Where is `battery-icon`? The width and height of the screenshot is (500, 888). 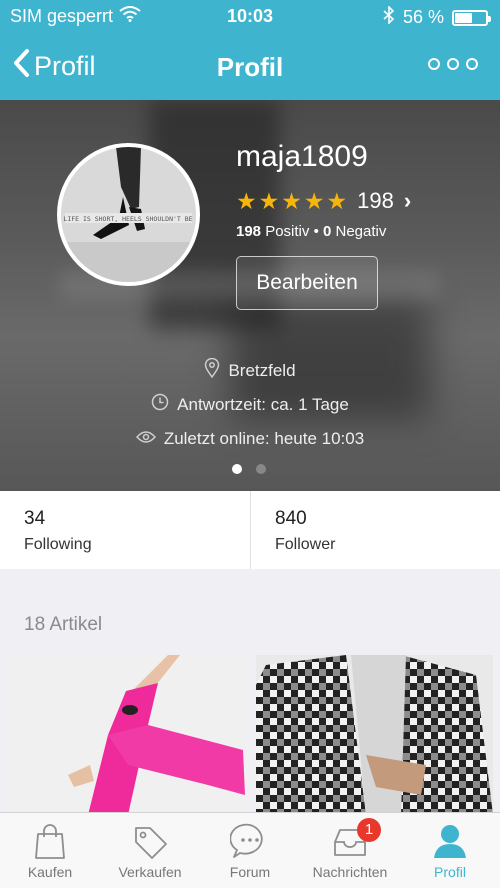 battery-icon is located at coordinates (471, 17).